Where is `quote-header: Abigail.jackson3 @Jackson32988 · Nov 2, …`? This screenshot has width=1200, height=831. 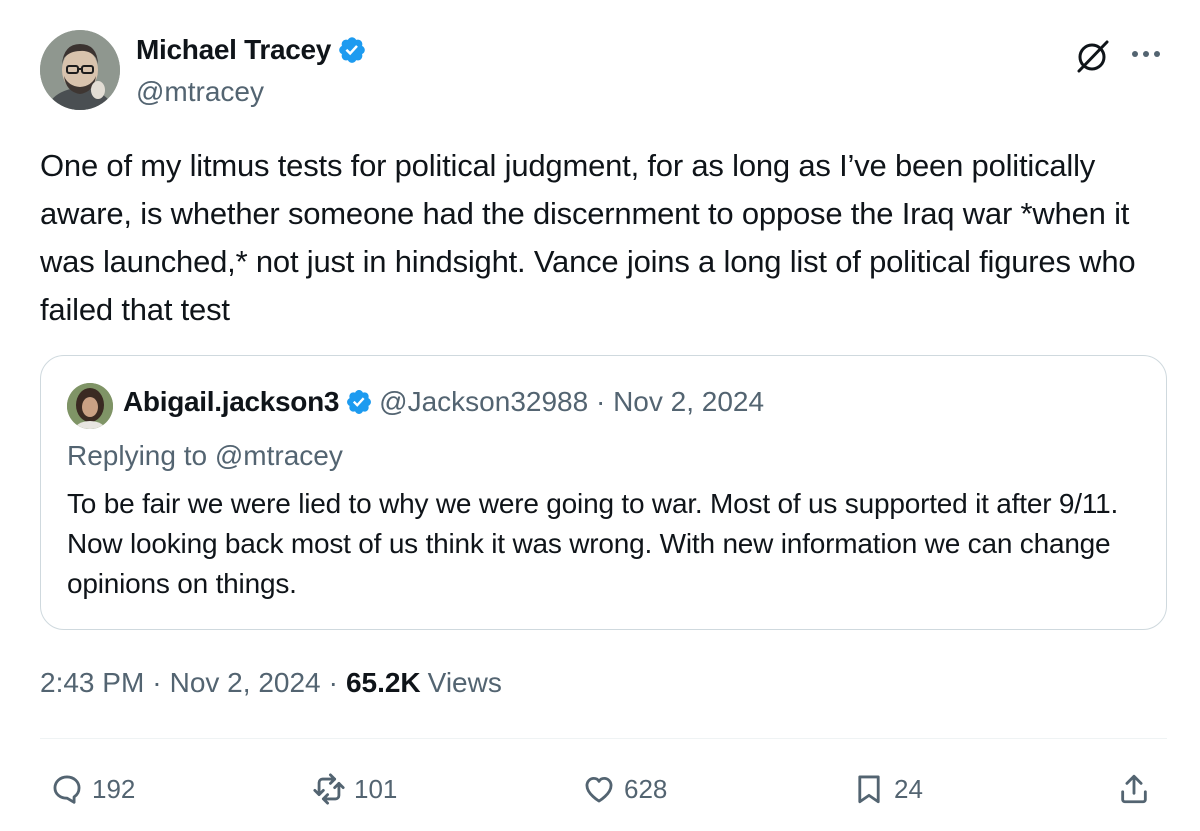 quote-header: Abigail.jackson3 @Jackson32988 · Nov 2, … is located at coordinates (443, 402).